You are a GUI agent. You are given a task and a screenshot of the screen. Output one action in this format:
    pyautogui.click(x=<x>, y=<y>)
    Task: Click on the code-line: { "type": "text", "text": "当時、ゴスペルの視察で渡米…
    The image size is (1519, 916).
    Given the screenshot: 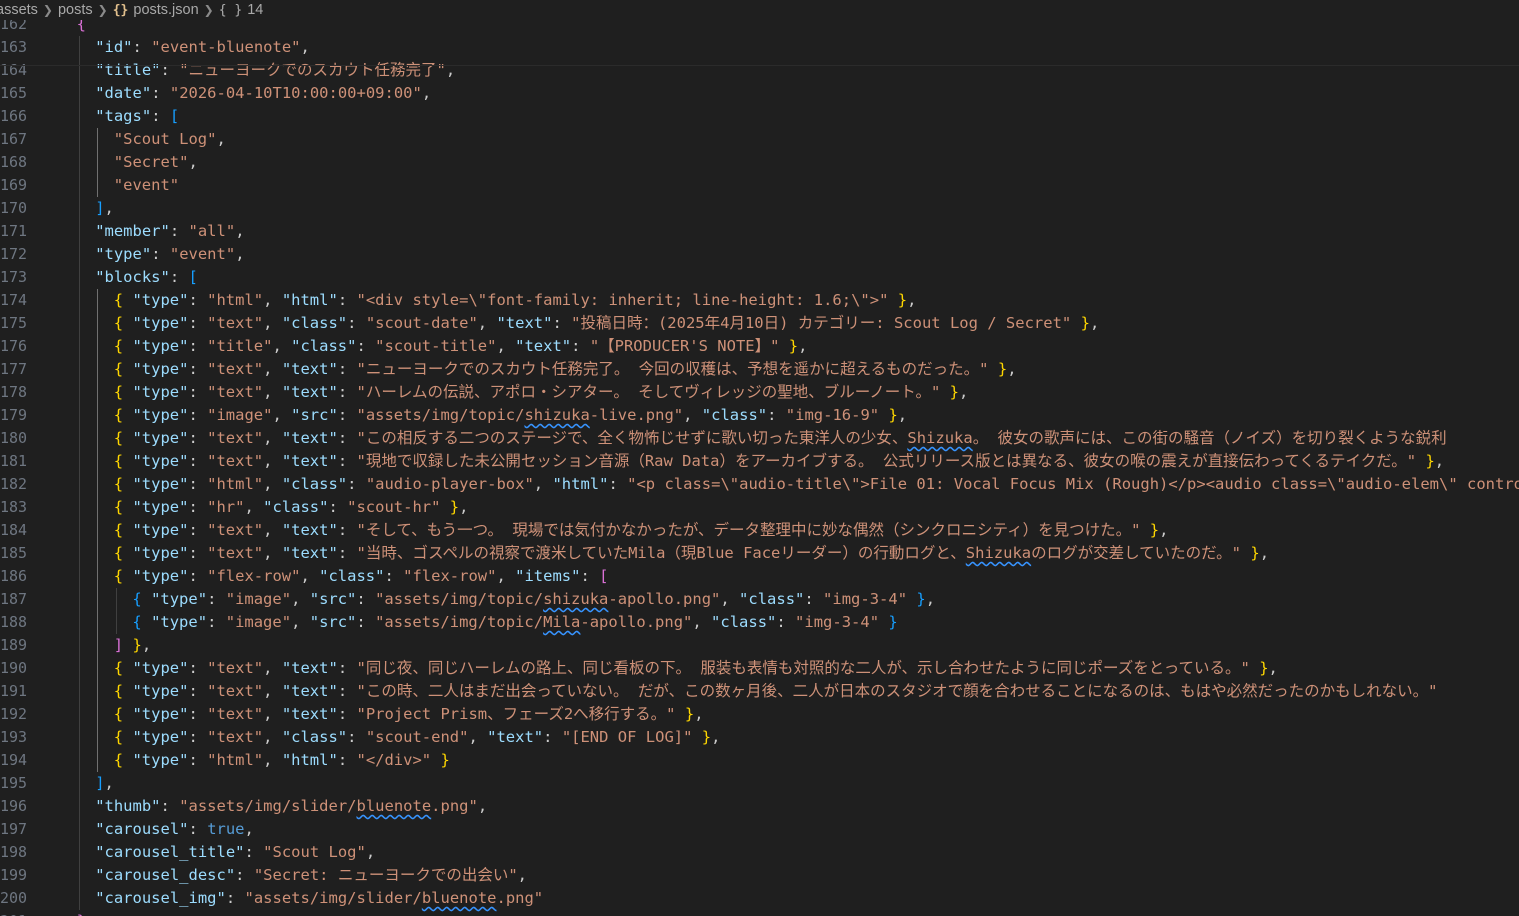 What is the action you would take?
    pyautogui.click(x=691, y=553)
    